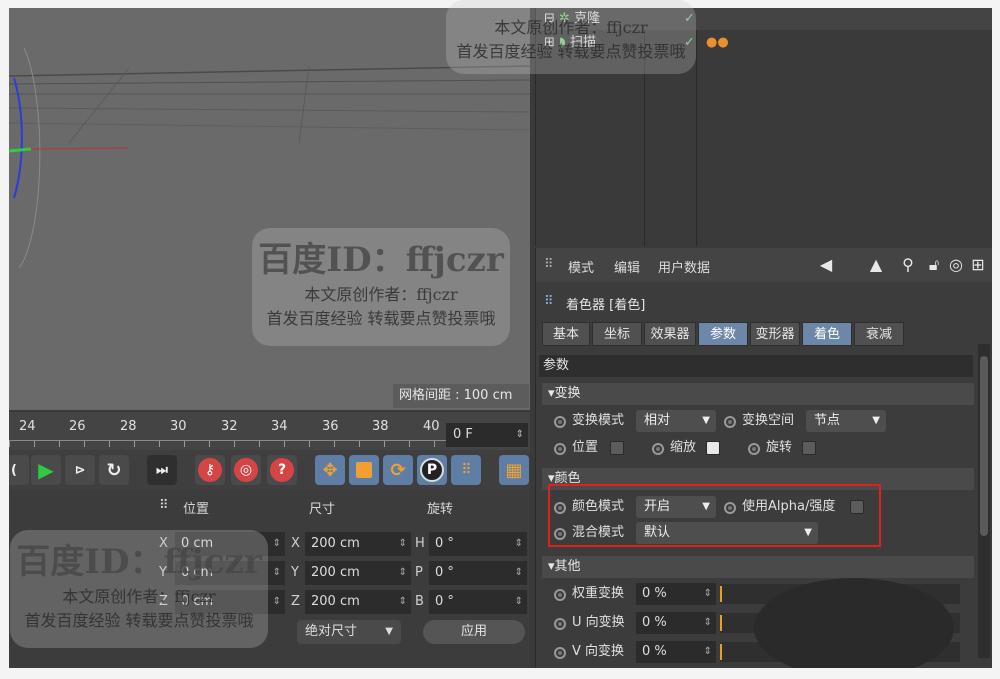 The height and width of the screenshot is (679, 1000). Describe the element at coordinates (758, 567) in the screenshot. I see `group-other: ▾其他` at that location.